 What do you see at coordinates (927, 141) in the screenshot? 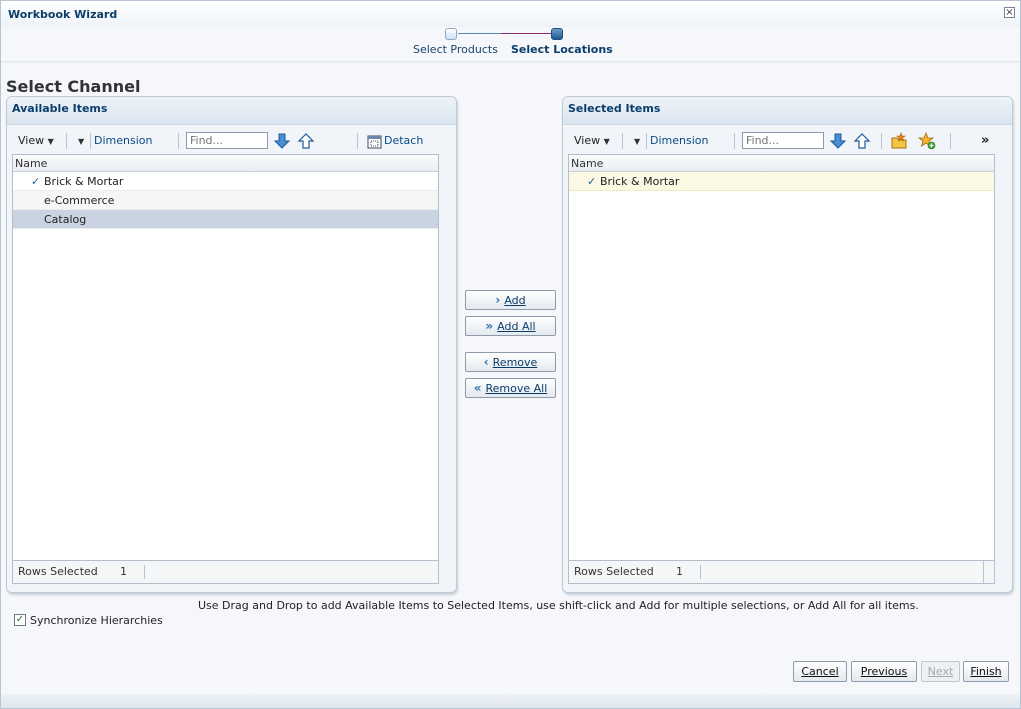
I see `add-favorite-icon` at bounding box center [927, 141].